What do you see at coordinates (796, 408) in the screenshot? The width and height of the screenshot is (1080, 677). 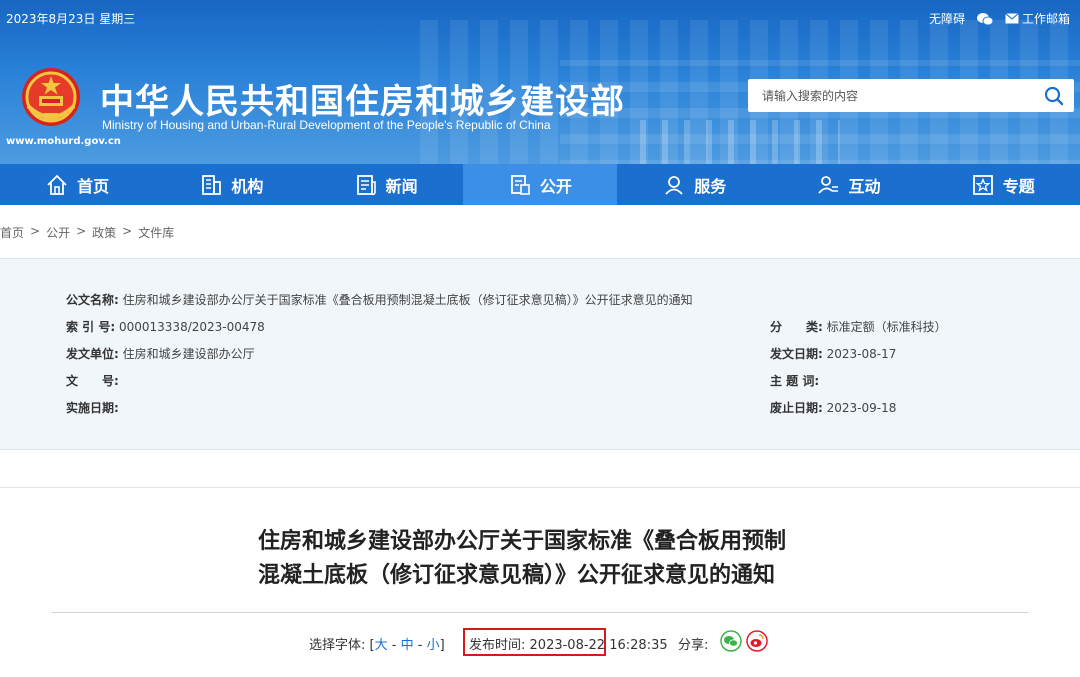 I see `info-expire-key: 废止日期:` at bounding box center [796, 408].